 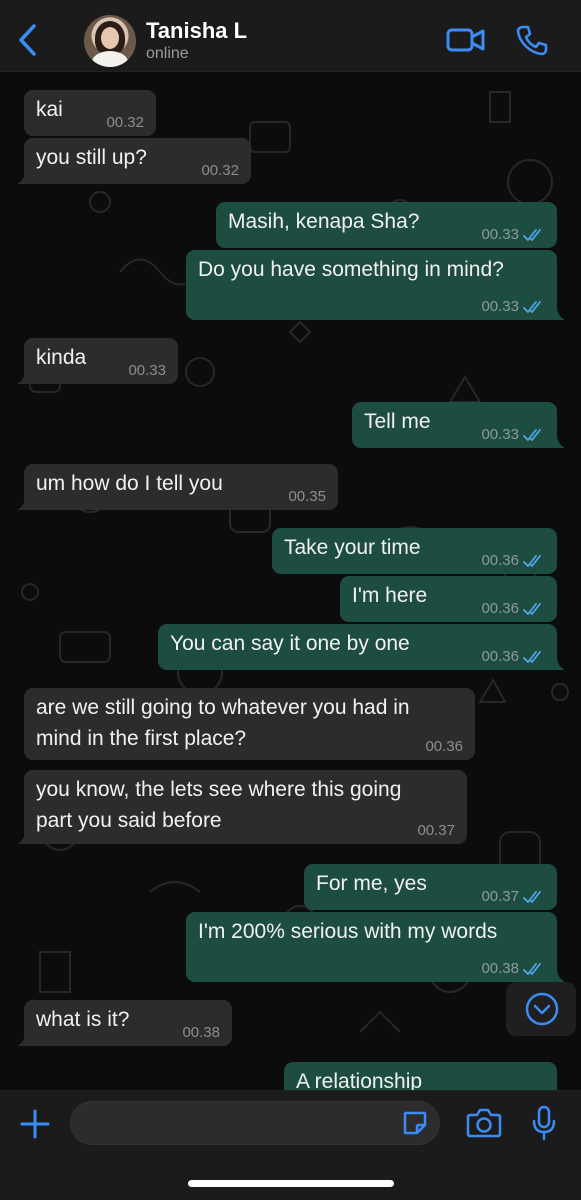 What do you see at coordinates (544, 1123) in the screenshot?
I see `microphone-icon` at bounding box center [544, 1123].